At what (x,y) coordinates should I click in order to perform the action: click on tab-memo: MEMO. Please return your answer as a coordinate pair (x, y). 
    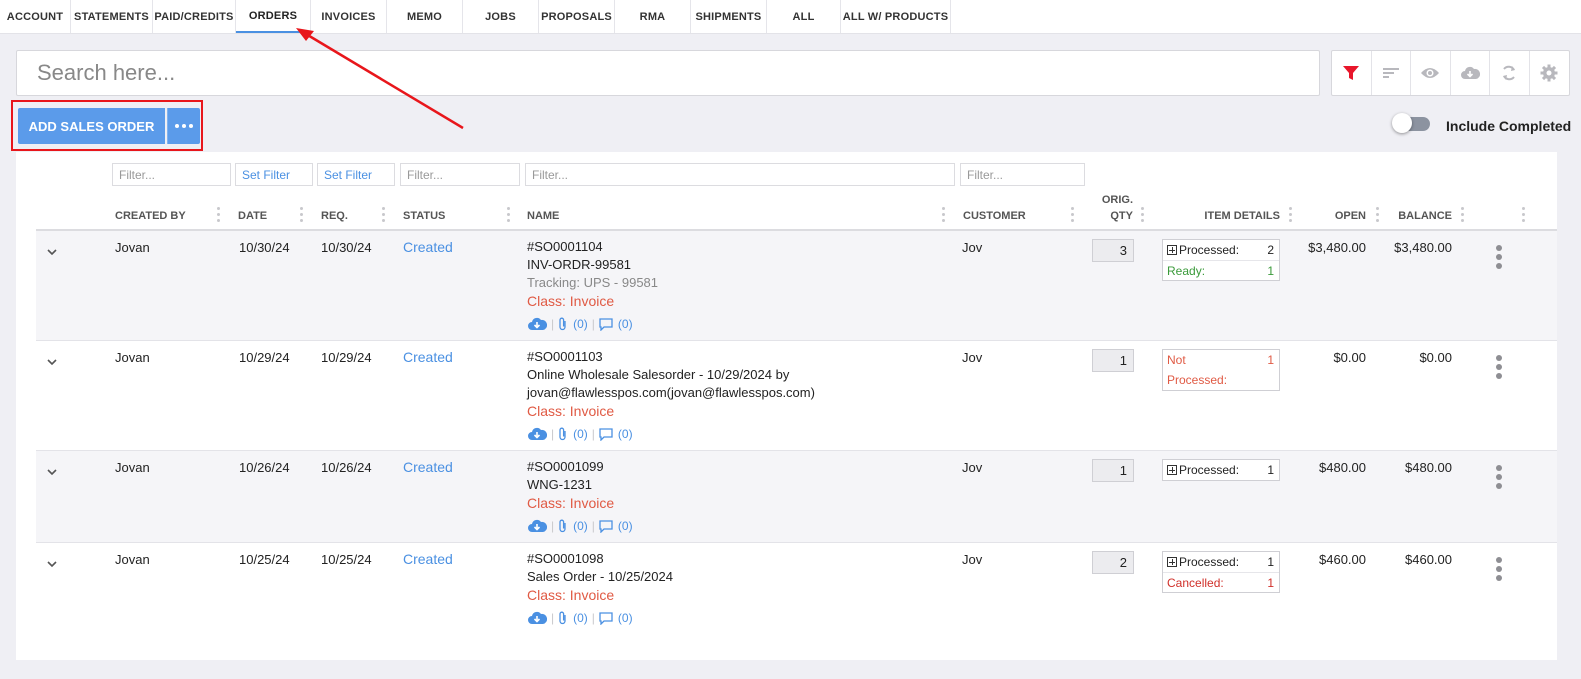
    Looking at the image, I should click on (425, 16).